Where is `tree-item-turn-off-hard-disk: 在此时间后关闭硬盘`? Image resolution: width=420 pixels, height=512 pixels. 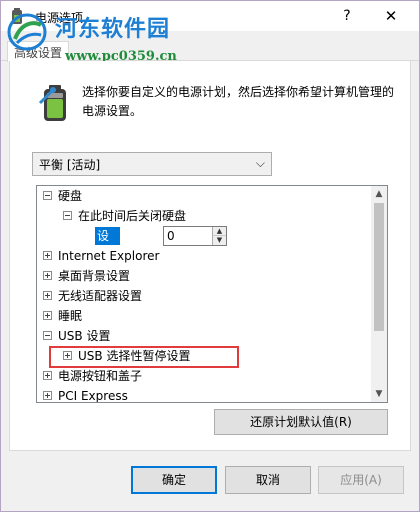
tree-item-turn-off-hard-disk: 在此时间后关闭硬盘 is located at coordinates (124, 216).